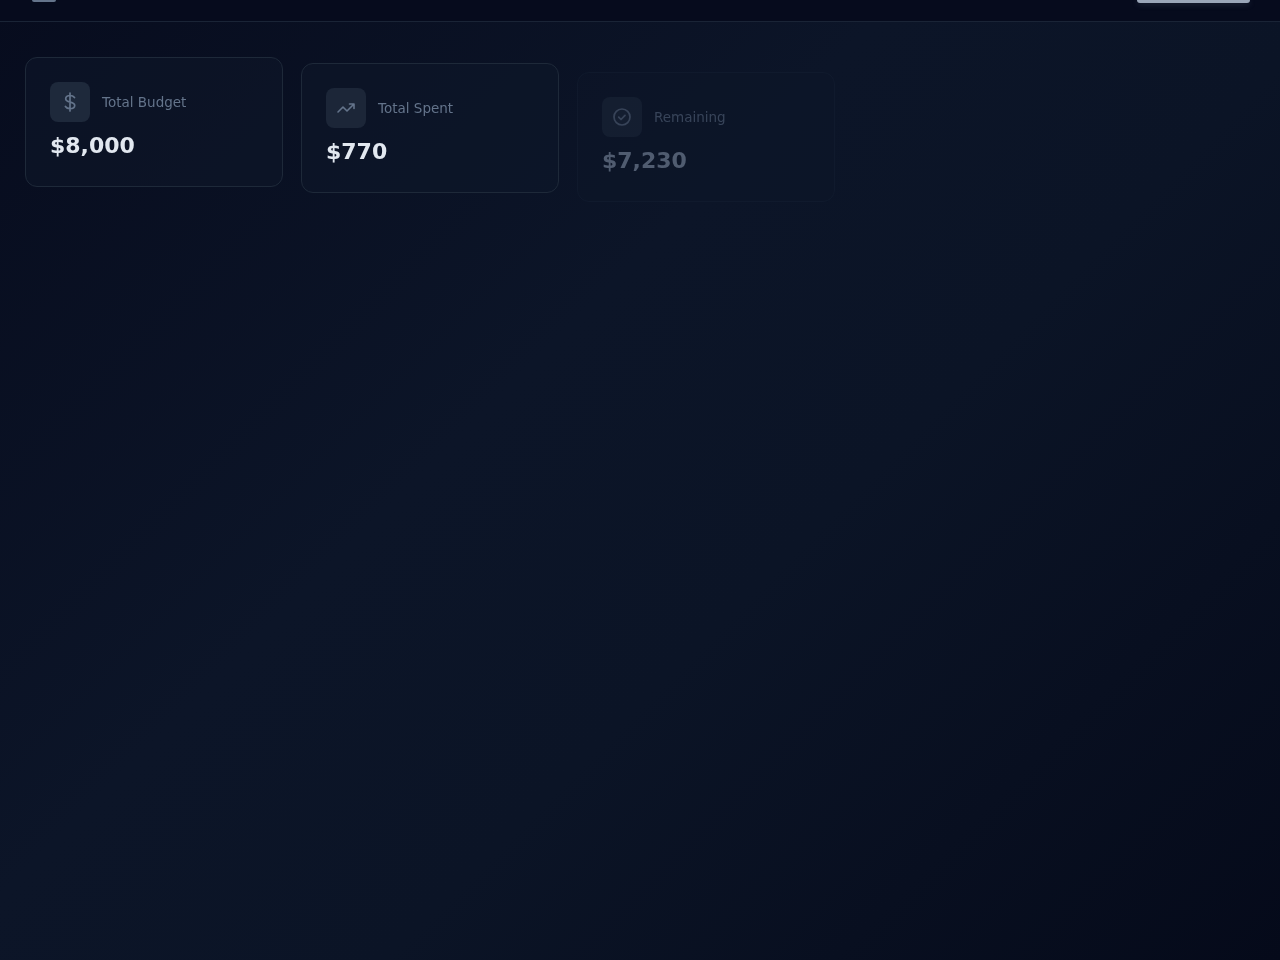  I want to click on stat-value: $7,230, so click(645, 161).